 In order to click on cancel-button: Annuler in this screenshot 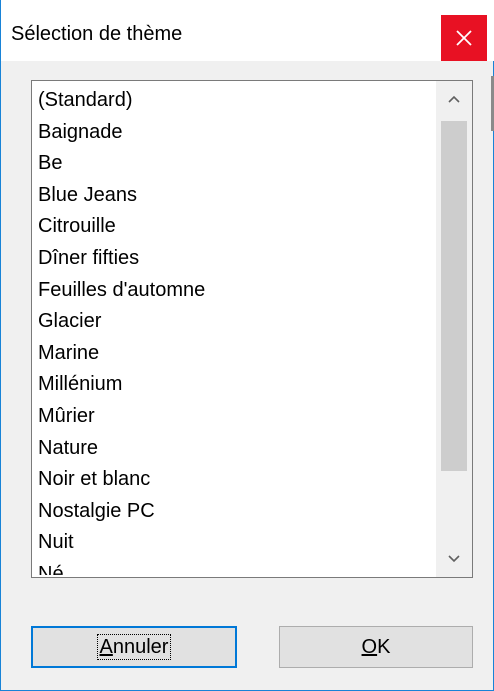, I will do `click(134, 647)`.